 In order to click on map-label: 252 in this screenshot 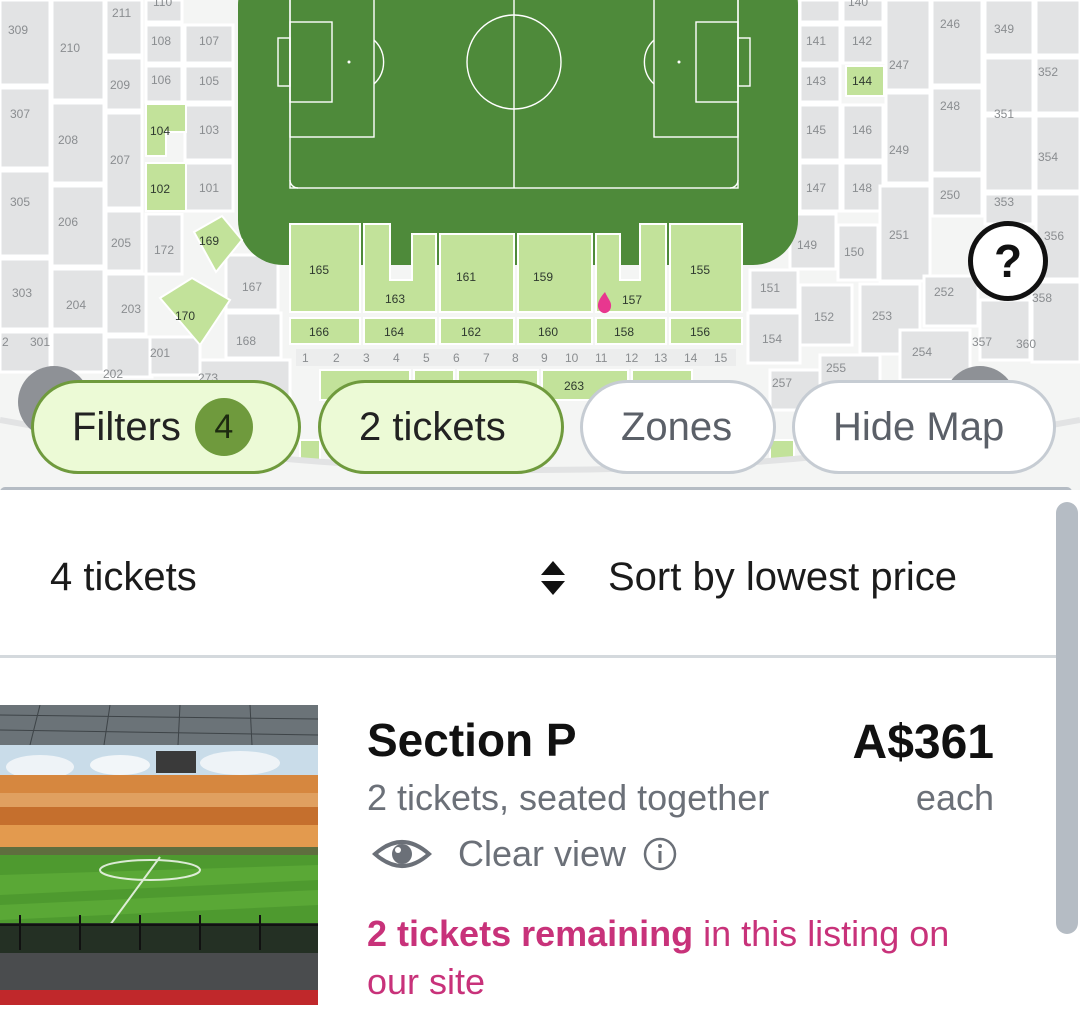, I will do `click(944, 292)`.